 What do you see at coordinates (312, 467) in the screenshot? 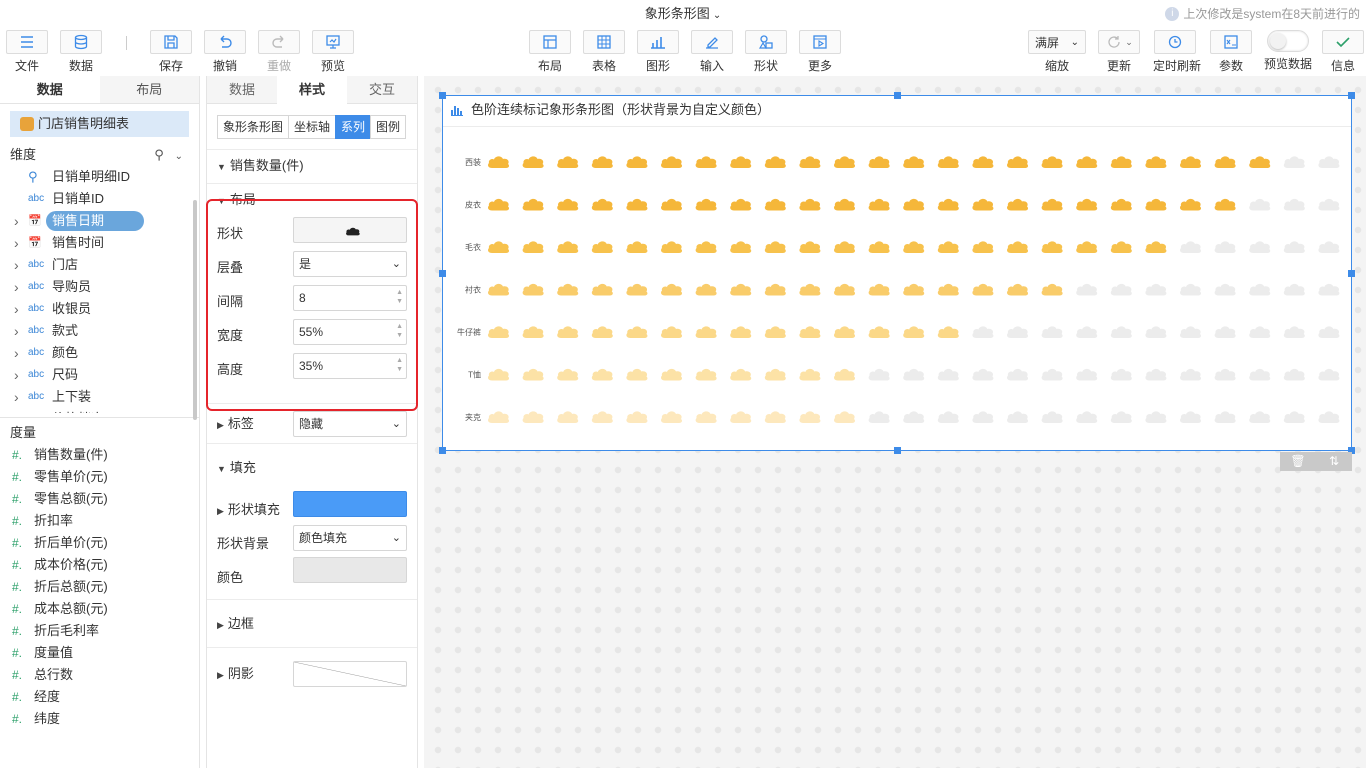
I see `fill-group-header: ▼ 填充` at bounding box center [312, 467].